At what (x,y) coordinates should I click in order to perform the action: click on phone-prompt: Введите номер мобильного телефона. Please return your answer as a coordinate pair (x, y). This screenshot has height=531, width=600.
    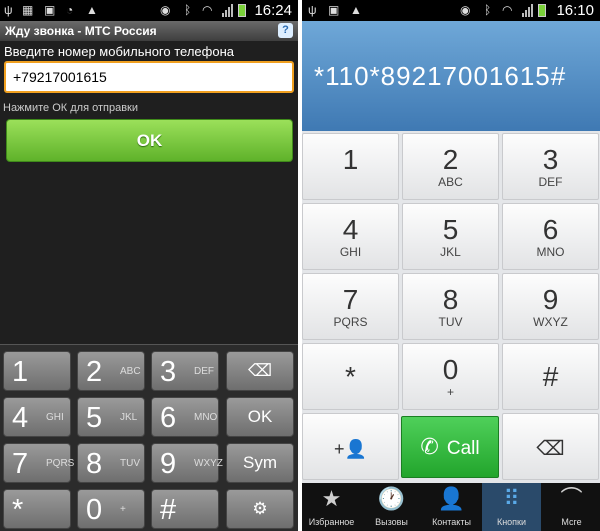
    Looking at the image, I should click on (119, 51).